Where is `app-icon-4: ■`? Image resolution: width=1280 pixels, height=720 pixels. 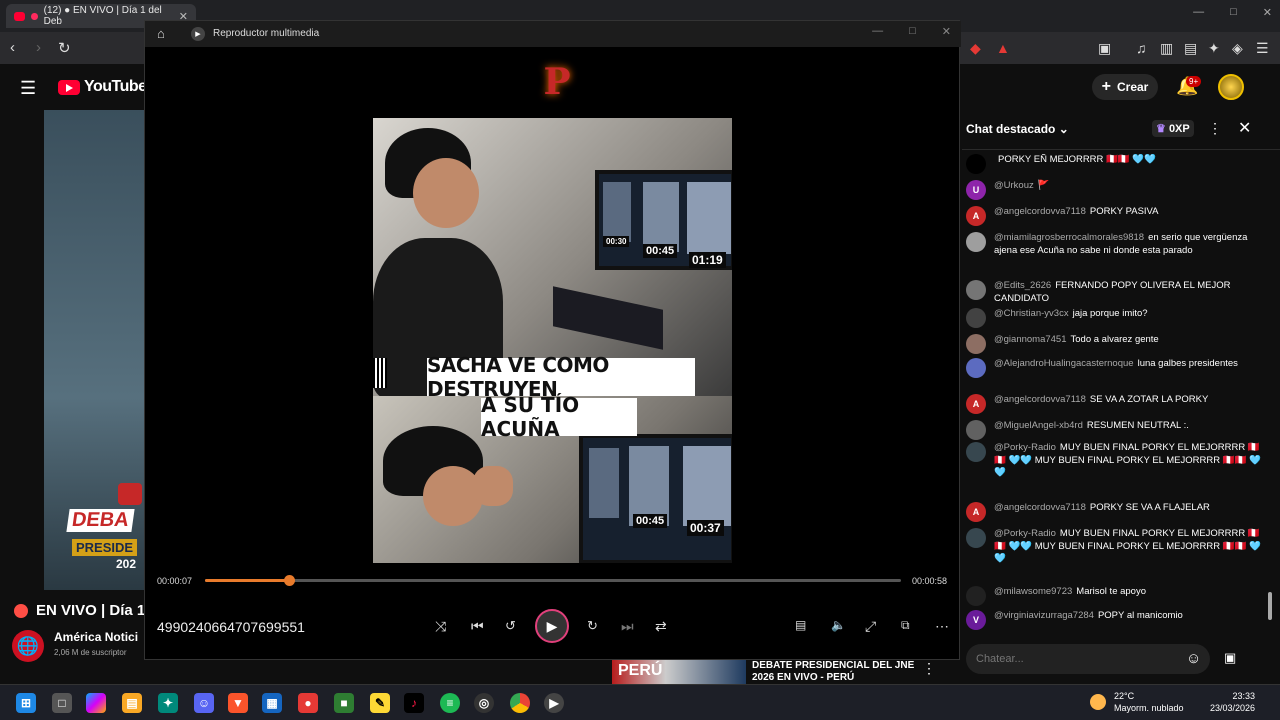 app-icon-4: ■ is located at coordinates (344, 703).